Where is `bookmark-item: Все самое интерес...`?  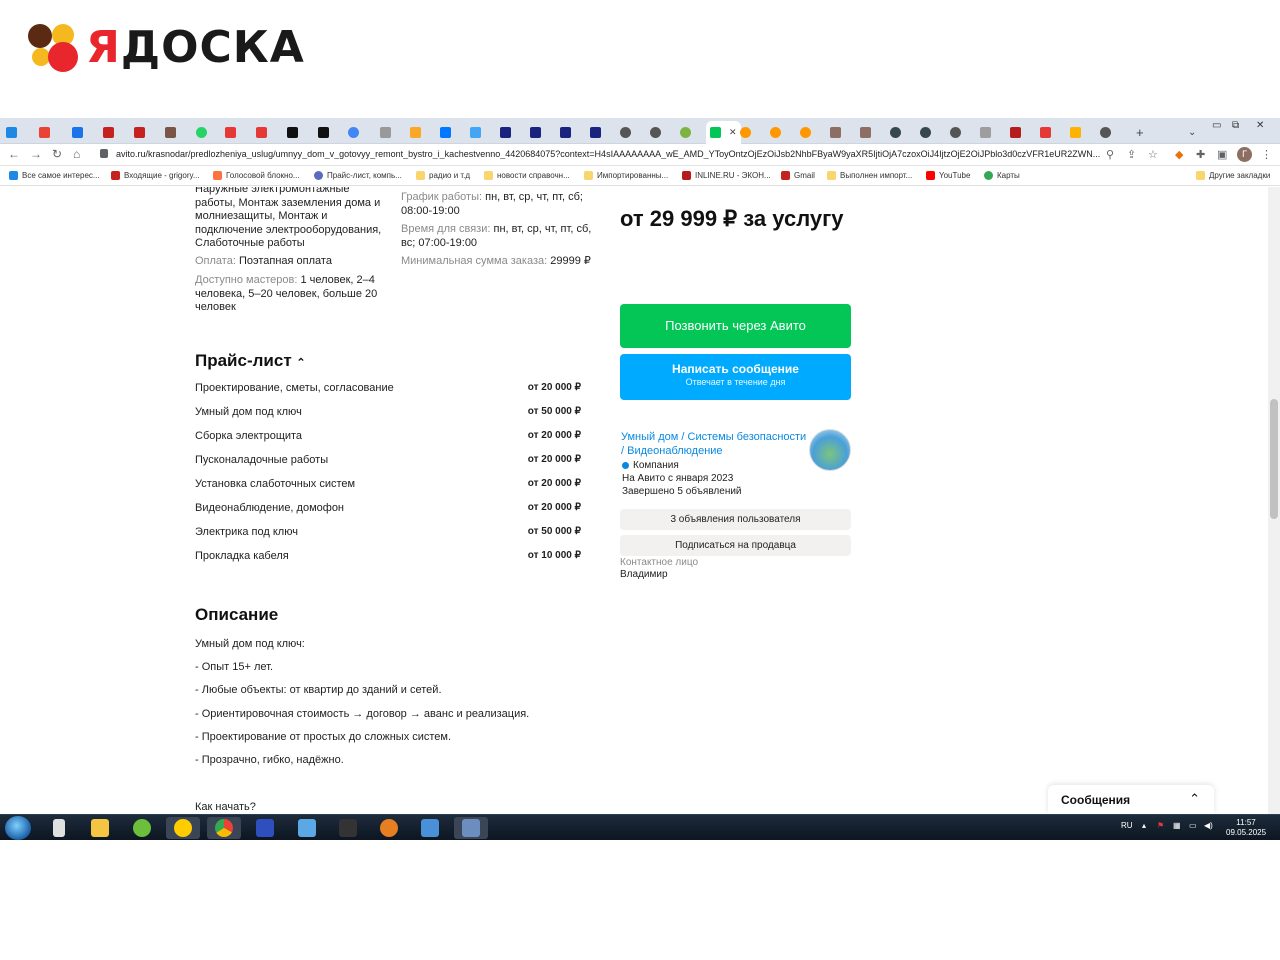
bookmark-item: Все самое интерес... is located at coordinates (54, 175).